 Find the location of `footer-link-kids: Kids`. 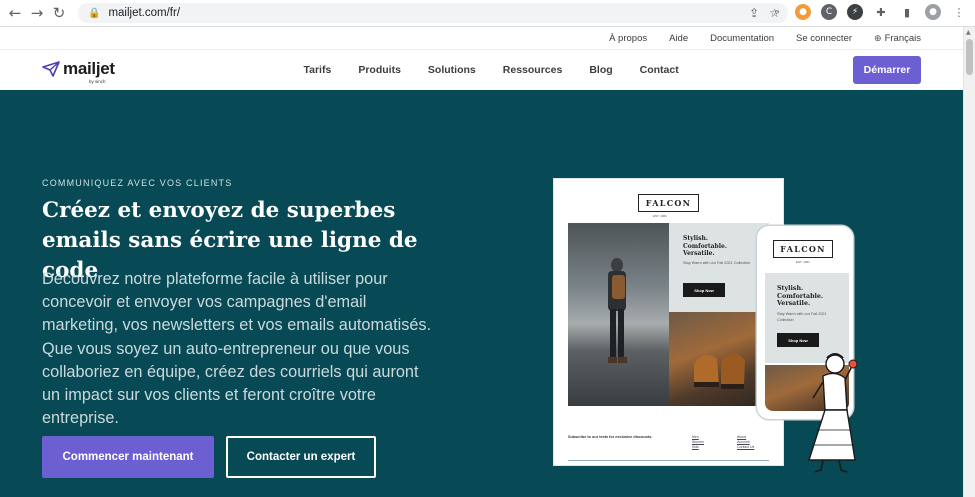

footer-link-kids: Kids is located at coordinates (698, 447).